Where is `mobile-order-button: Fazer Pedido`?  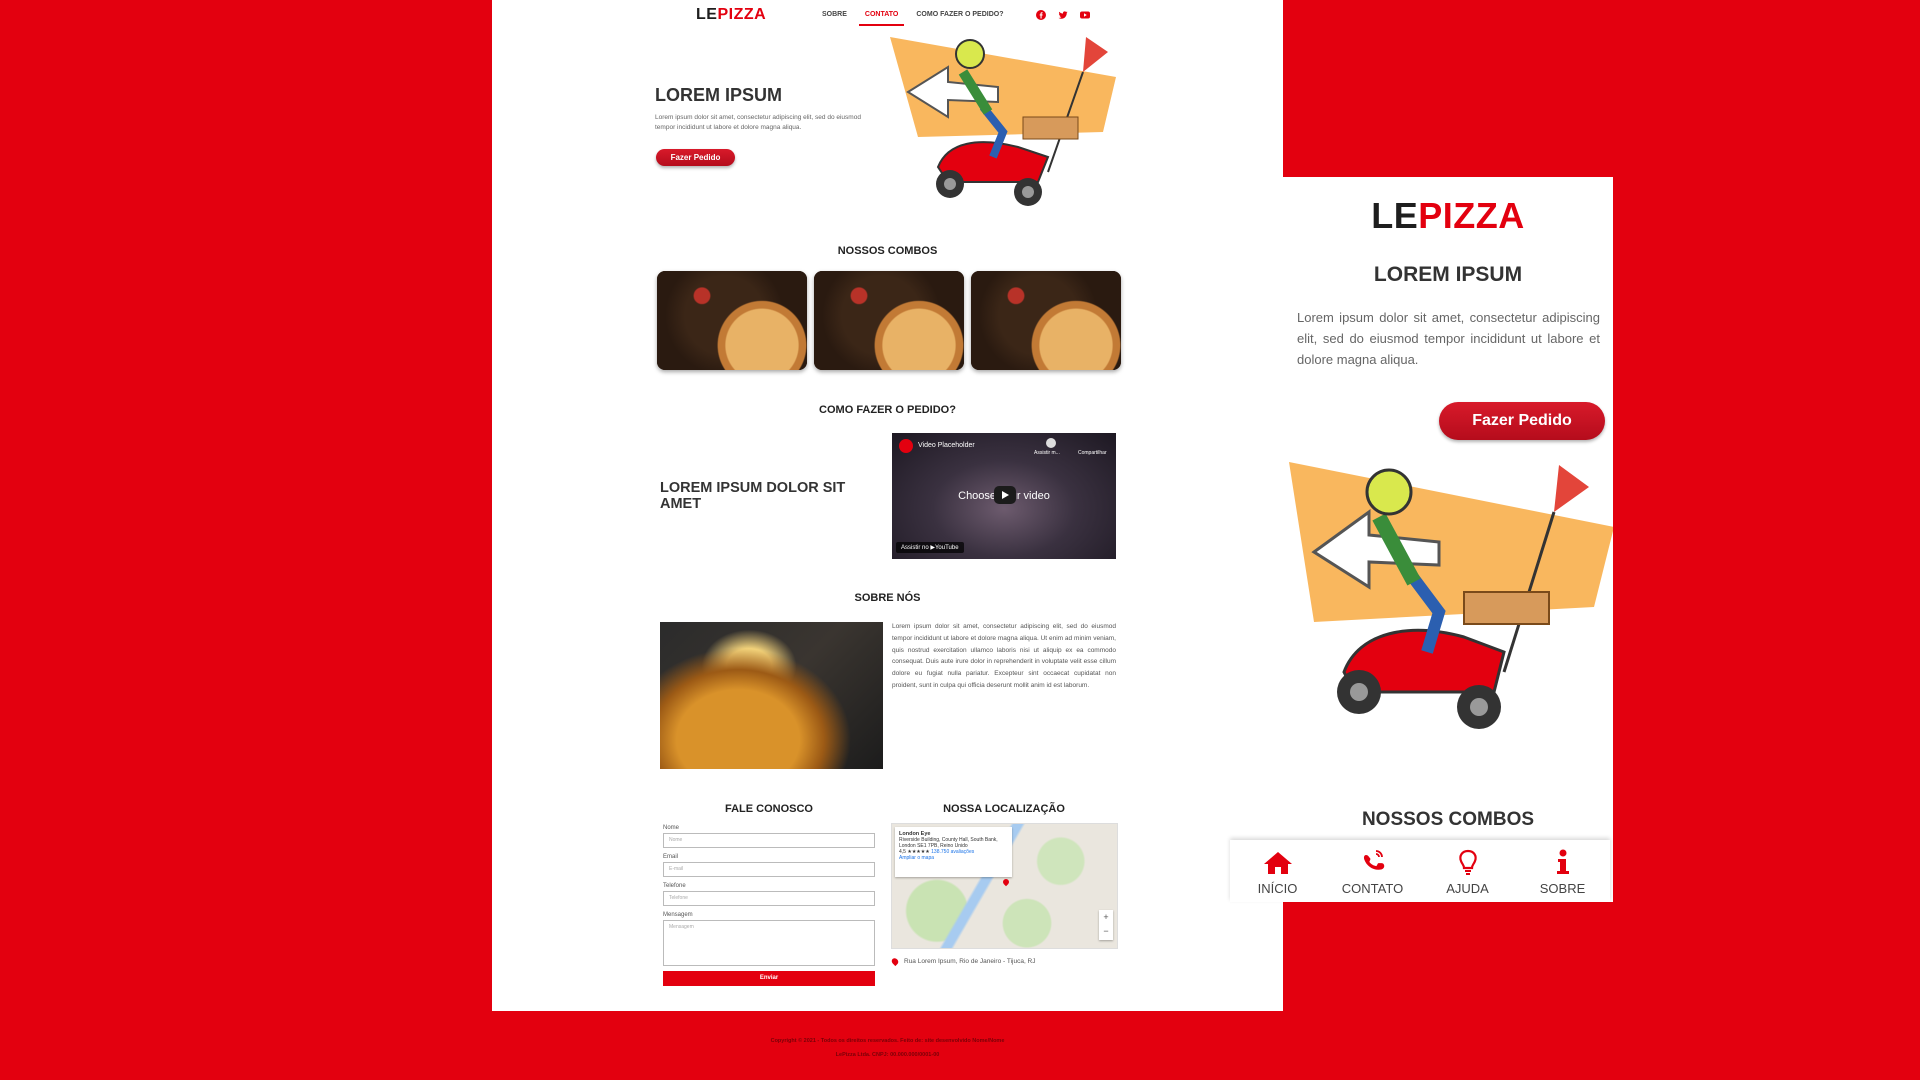
mobile-order-button: Fazer Pedido is located at coordinates (1522, 421).